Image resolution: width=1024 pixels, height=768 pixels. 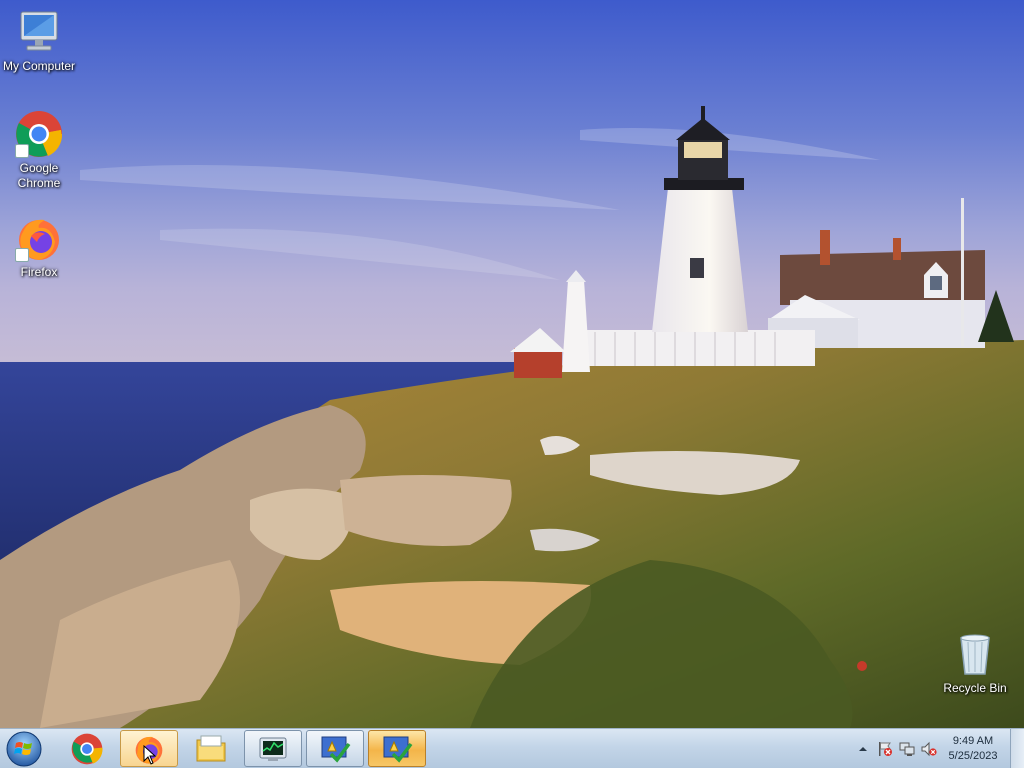 I want to click on taskbar-app-button-active, so click(x=397, y=748).